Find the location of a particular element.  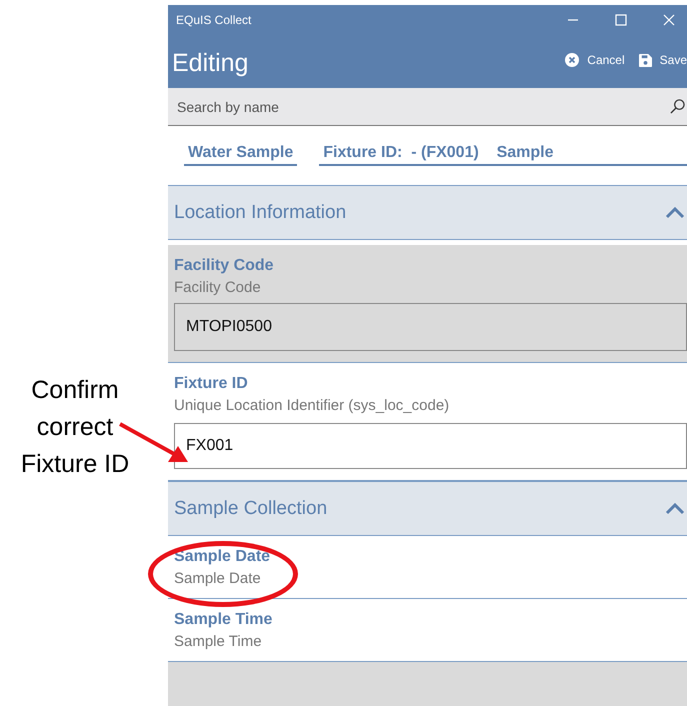

field-hint: Sample Time is located at coordinates (218, 641).